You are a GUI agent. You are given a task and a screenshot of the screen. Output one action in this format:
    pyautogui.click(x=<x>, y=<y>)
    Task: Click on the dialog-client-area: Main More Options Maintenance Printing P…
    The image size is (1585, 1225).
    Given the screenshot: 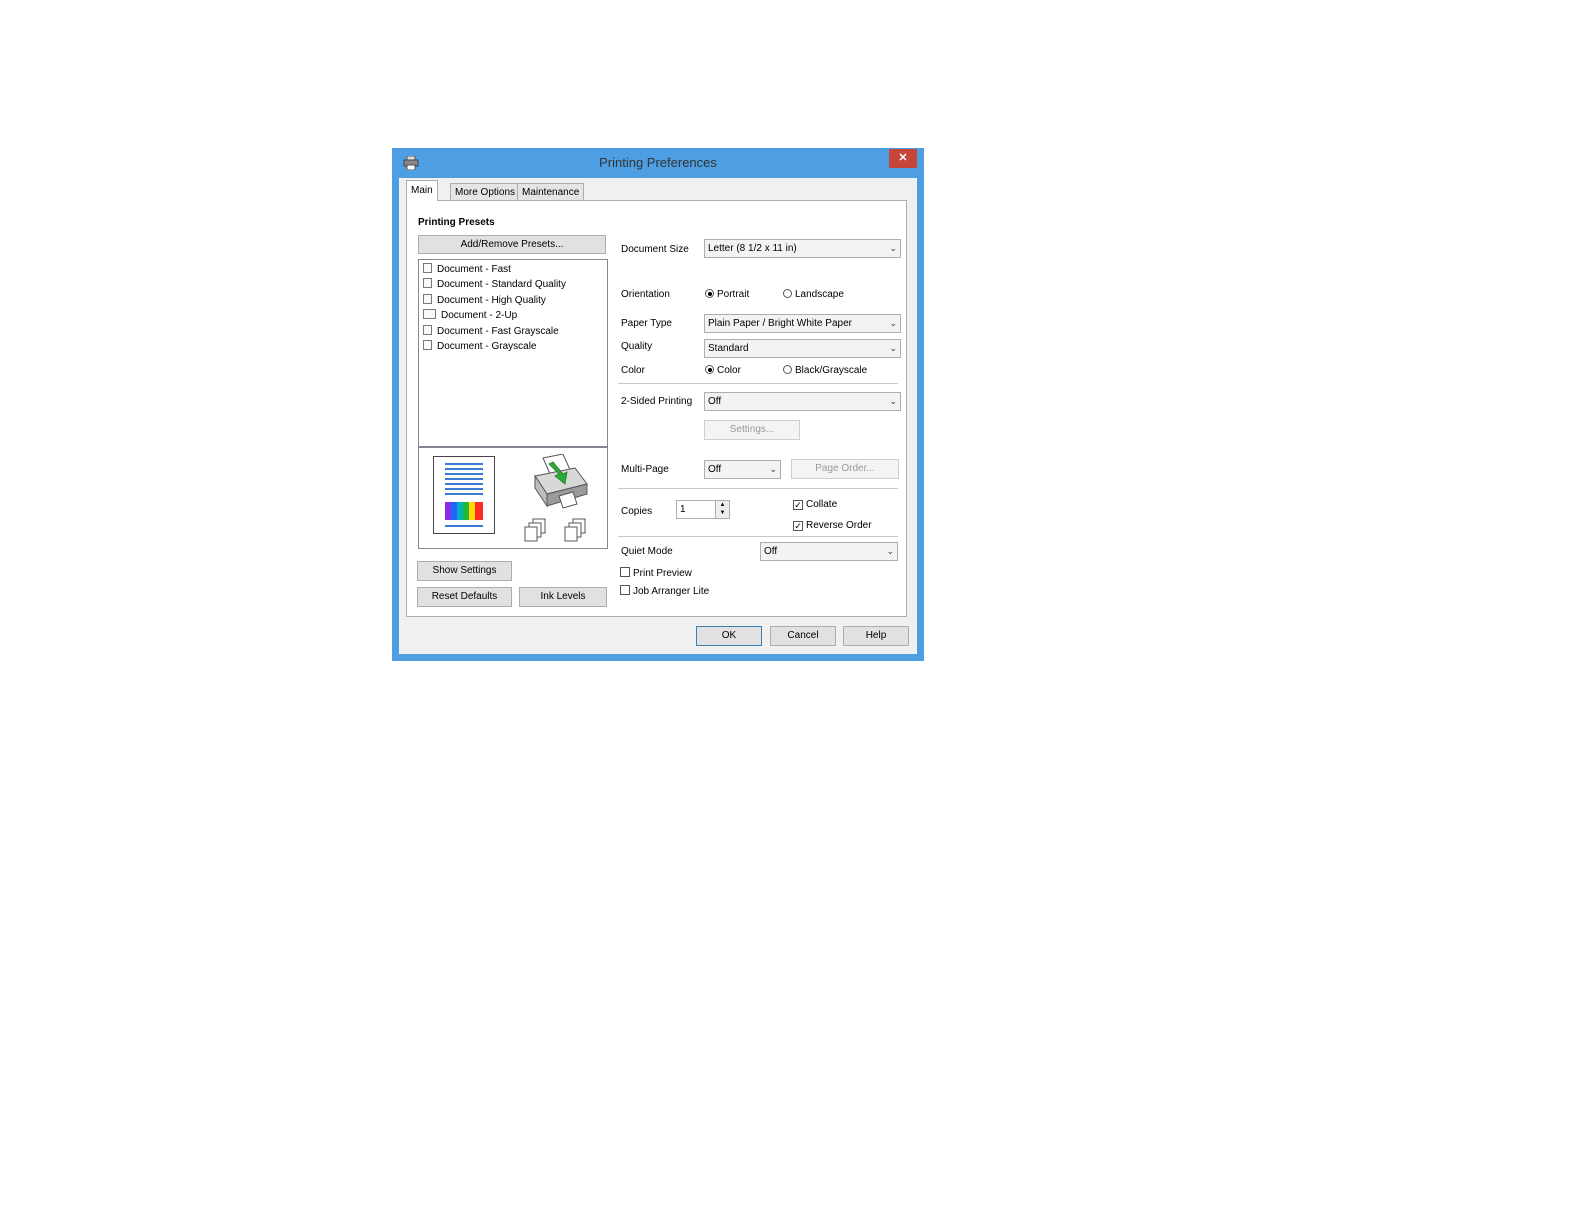 What is the action you would take?
    pyautogui.click(x=658, y=416)
    